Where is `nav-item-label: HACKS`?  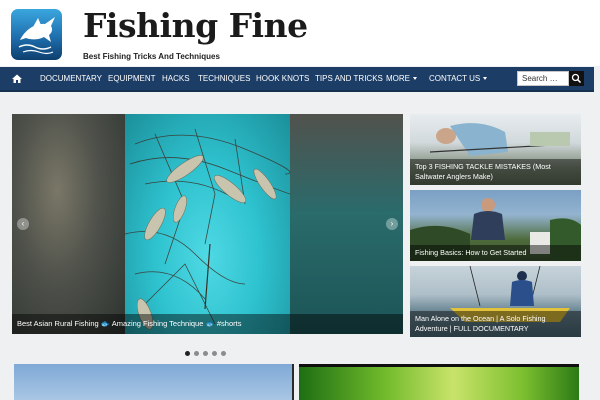 nav-item-label: HACKS is located at coordinates (176, 78).